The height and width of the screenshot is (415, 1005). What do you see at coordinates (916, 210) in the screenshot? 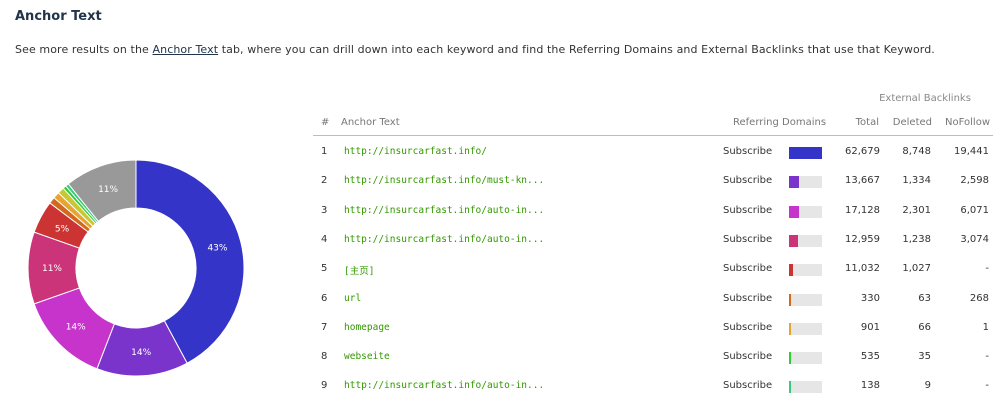
I see `backlinks-deleted: 2,301` at bounding box center [916, 210].